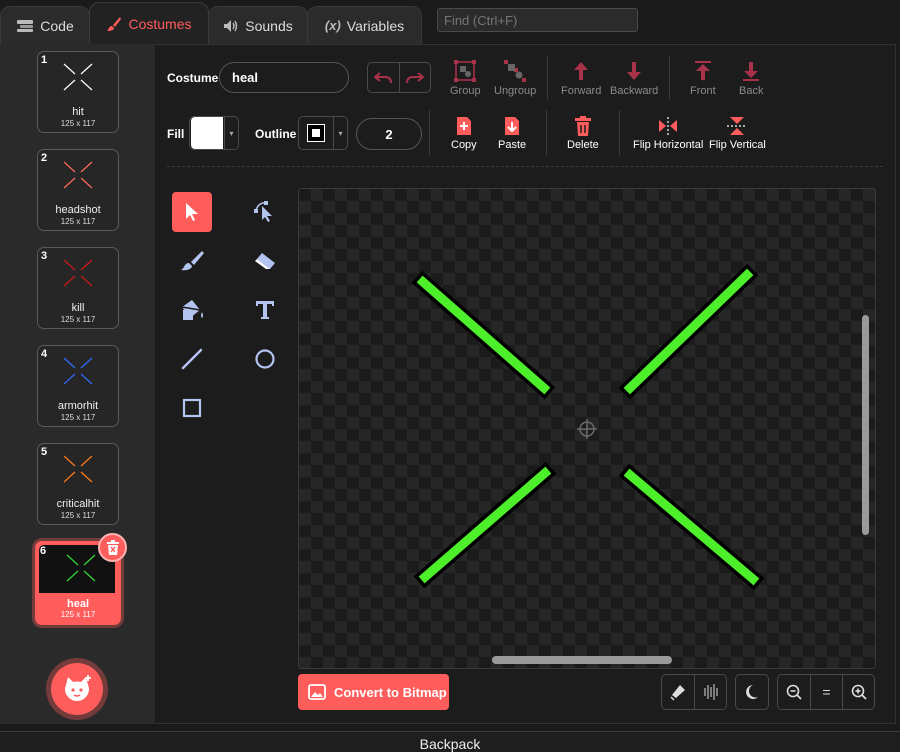 This screenshot has width=900, height=752. I want to click on text-tool, so click(265, 310).